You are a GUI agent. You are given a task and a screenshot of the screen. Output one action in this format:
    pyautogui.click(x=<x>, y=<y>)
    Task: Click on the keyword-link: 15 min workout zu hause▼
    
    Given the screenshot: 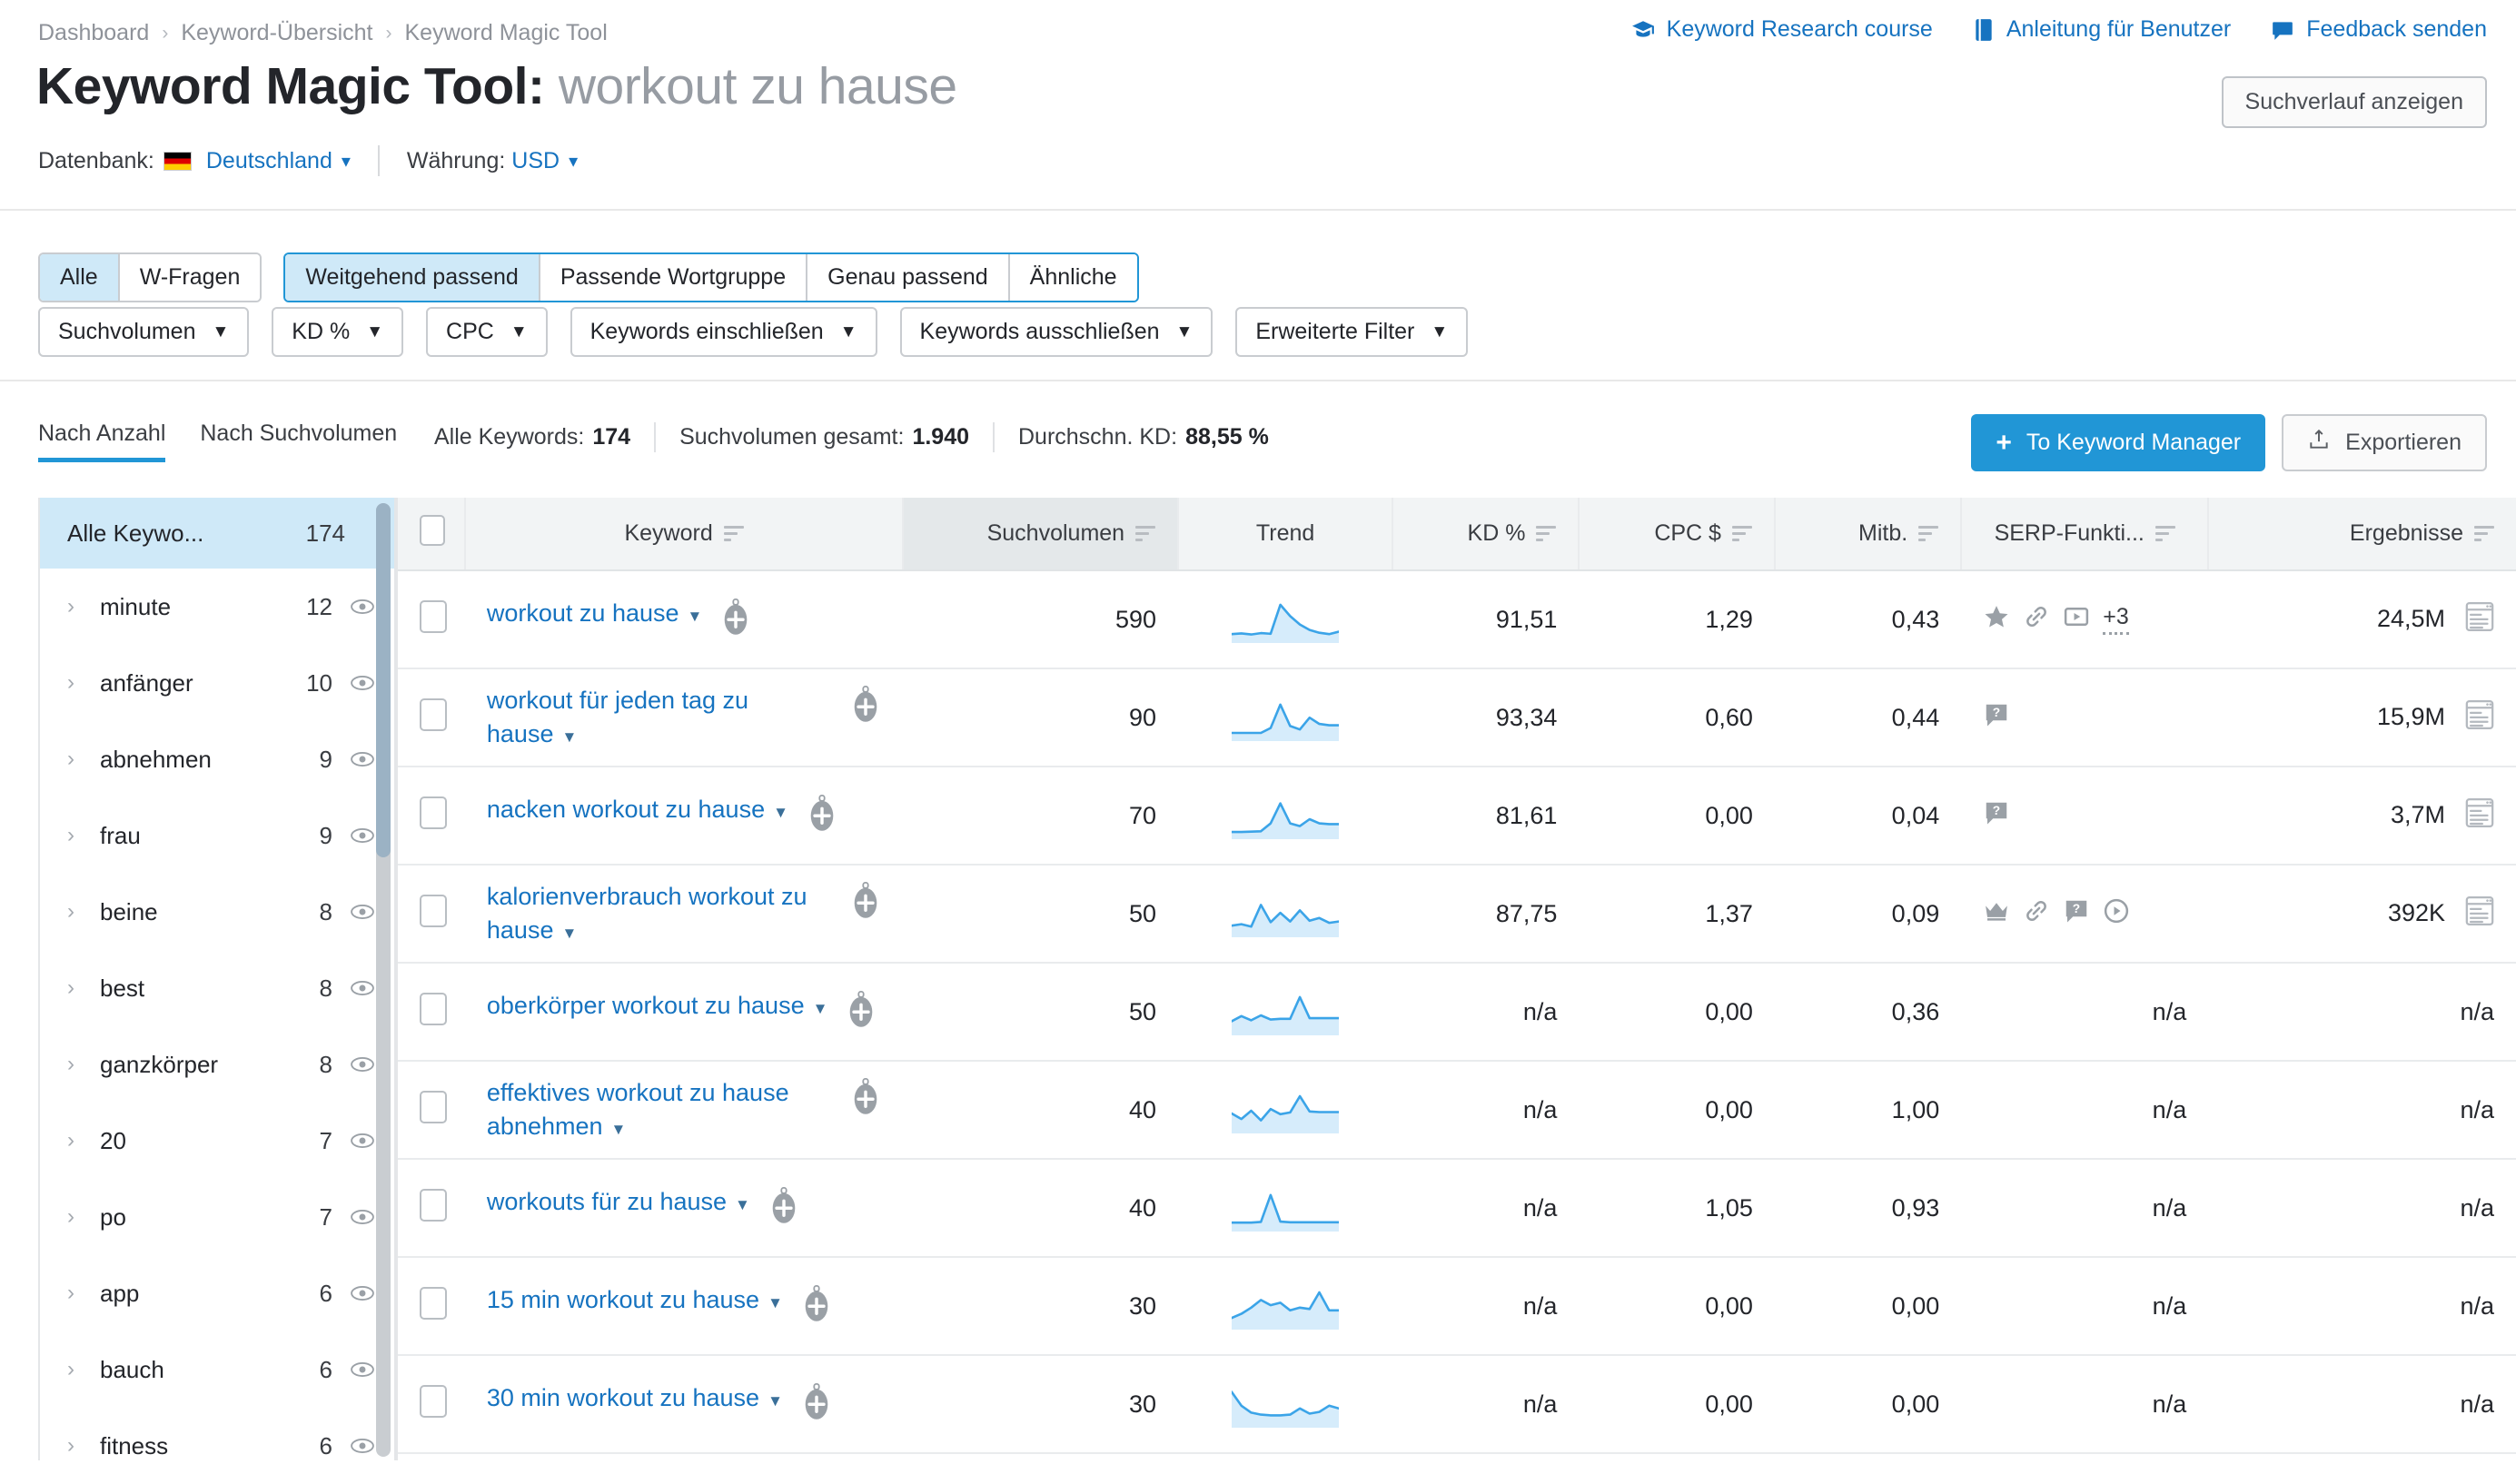 What is the action you would take?
    pyautogui.click(x=635, y=1300)
    